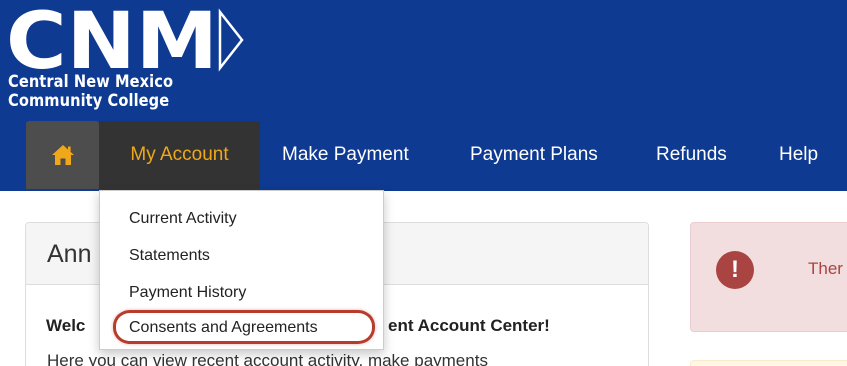  I want to click on error-alert: ! Ther, so click(768, 277).